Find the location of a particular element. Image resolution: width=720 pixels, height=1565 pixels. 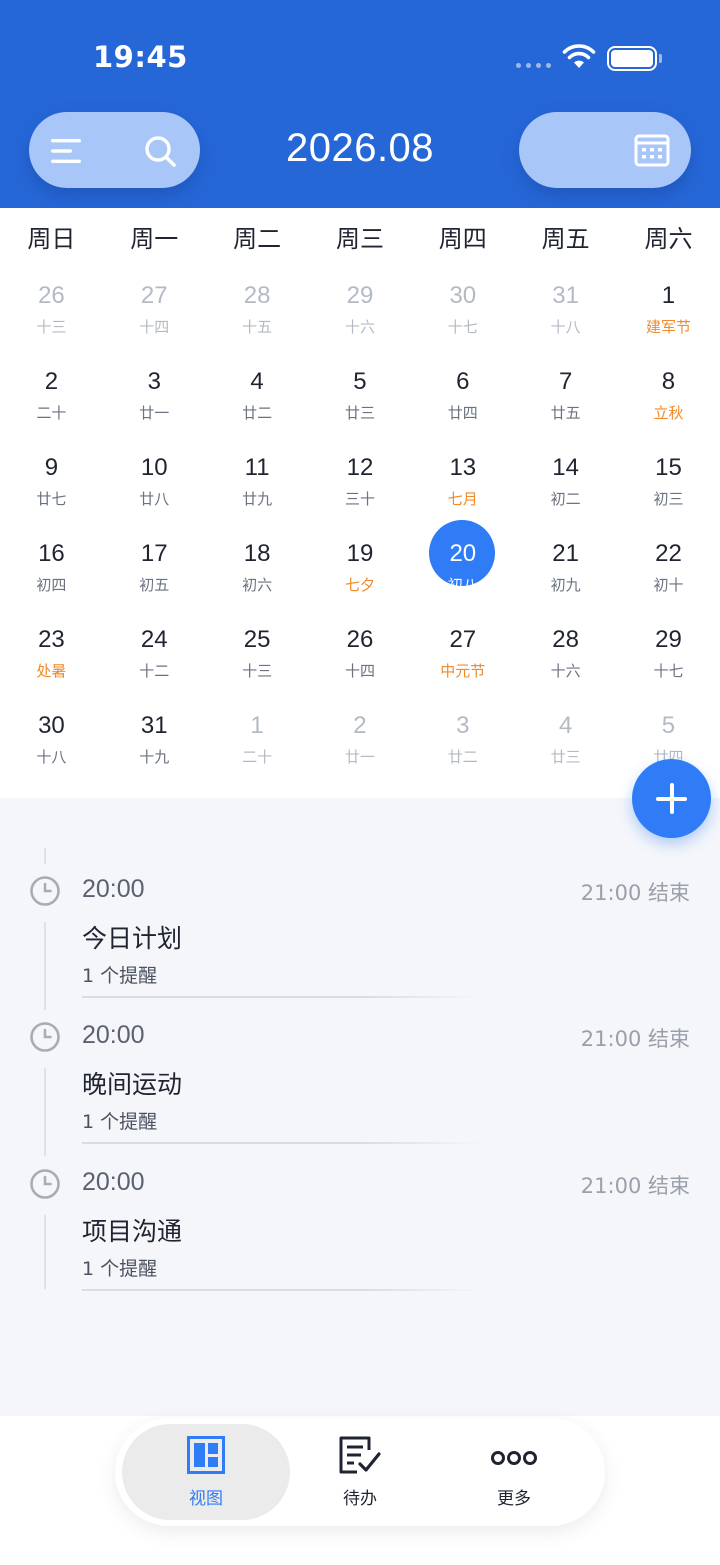

day-lunar-label: 廿九 is located at coordinates (257, 499).